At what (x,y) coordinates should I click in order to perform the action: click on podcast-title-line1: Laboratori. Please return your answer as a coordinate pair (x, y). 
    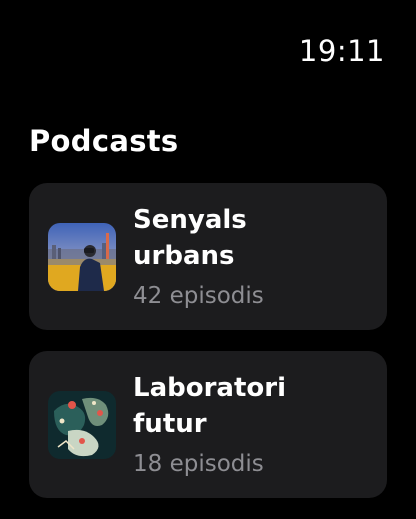
    Looking at the image, I should click on (209, 388).